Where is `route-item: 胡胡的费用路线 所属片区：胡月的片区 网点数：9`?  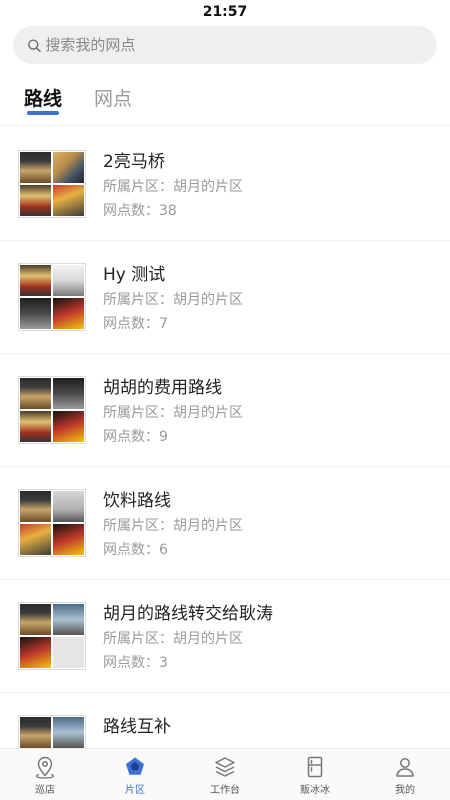 route-item: 胡胡的费用路线 所属片区：胡月的片区 网点数：9 is located at coordinates (225, 410).